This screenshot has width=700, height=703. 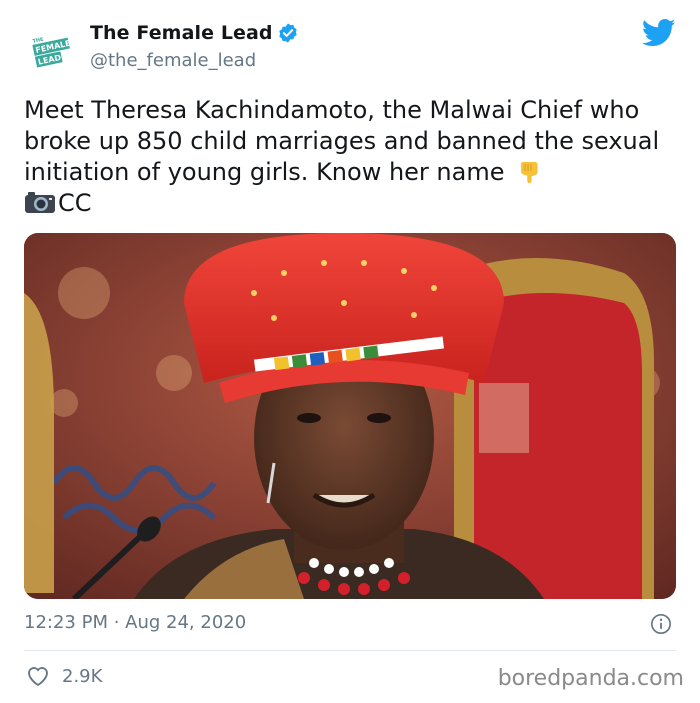 I want to click on camera-emoji, so click(x=40, y=202).